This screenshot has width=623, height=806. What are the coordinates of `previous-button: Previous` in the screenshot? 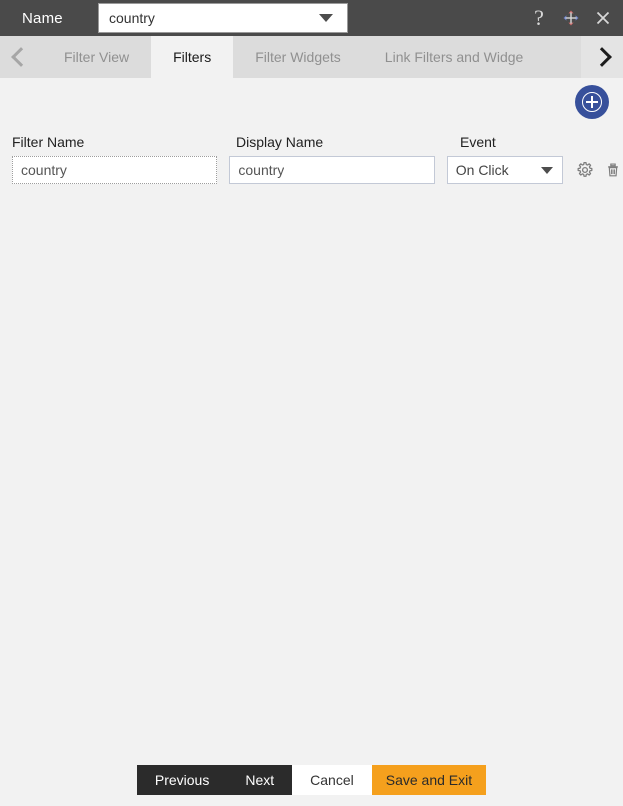 It's located at (182, 780).